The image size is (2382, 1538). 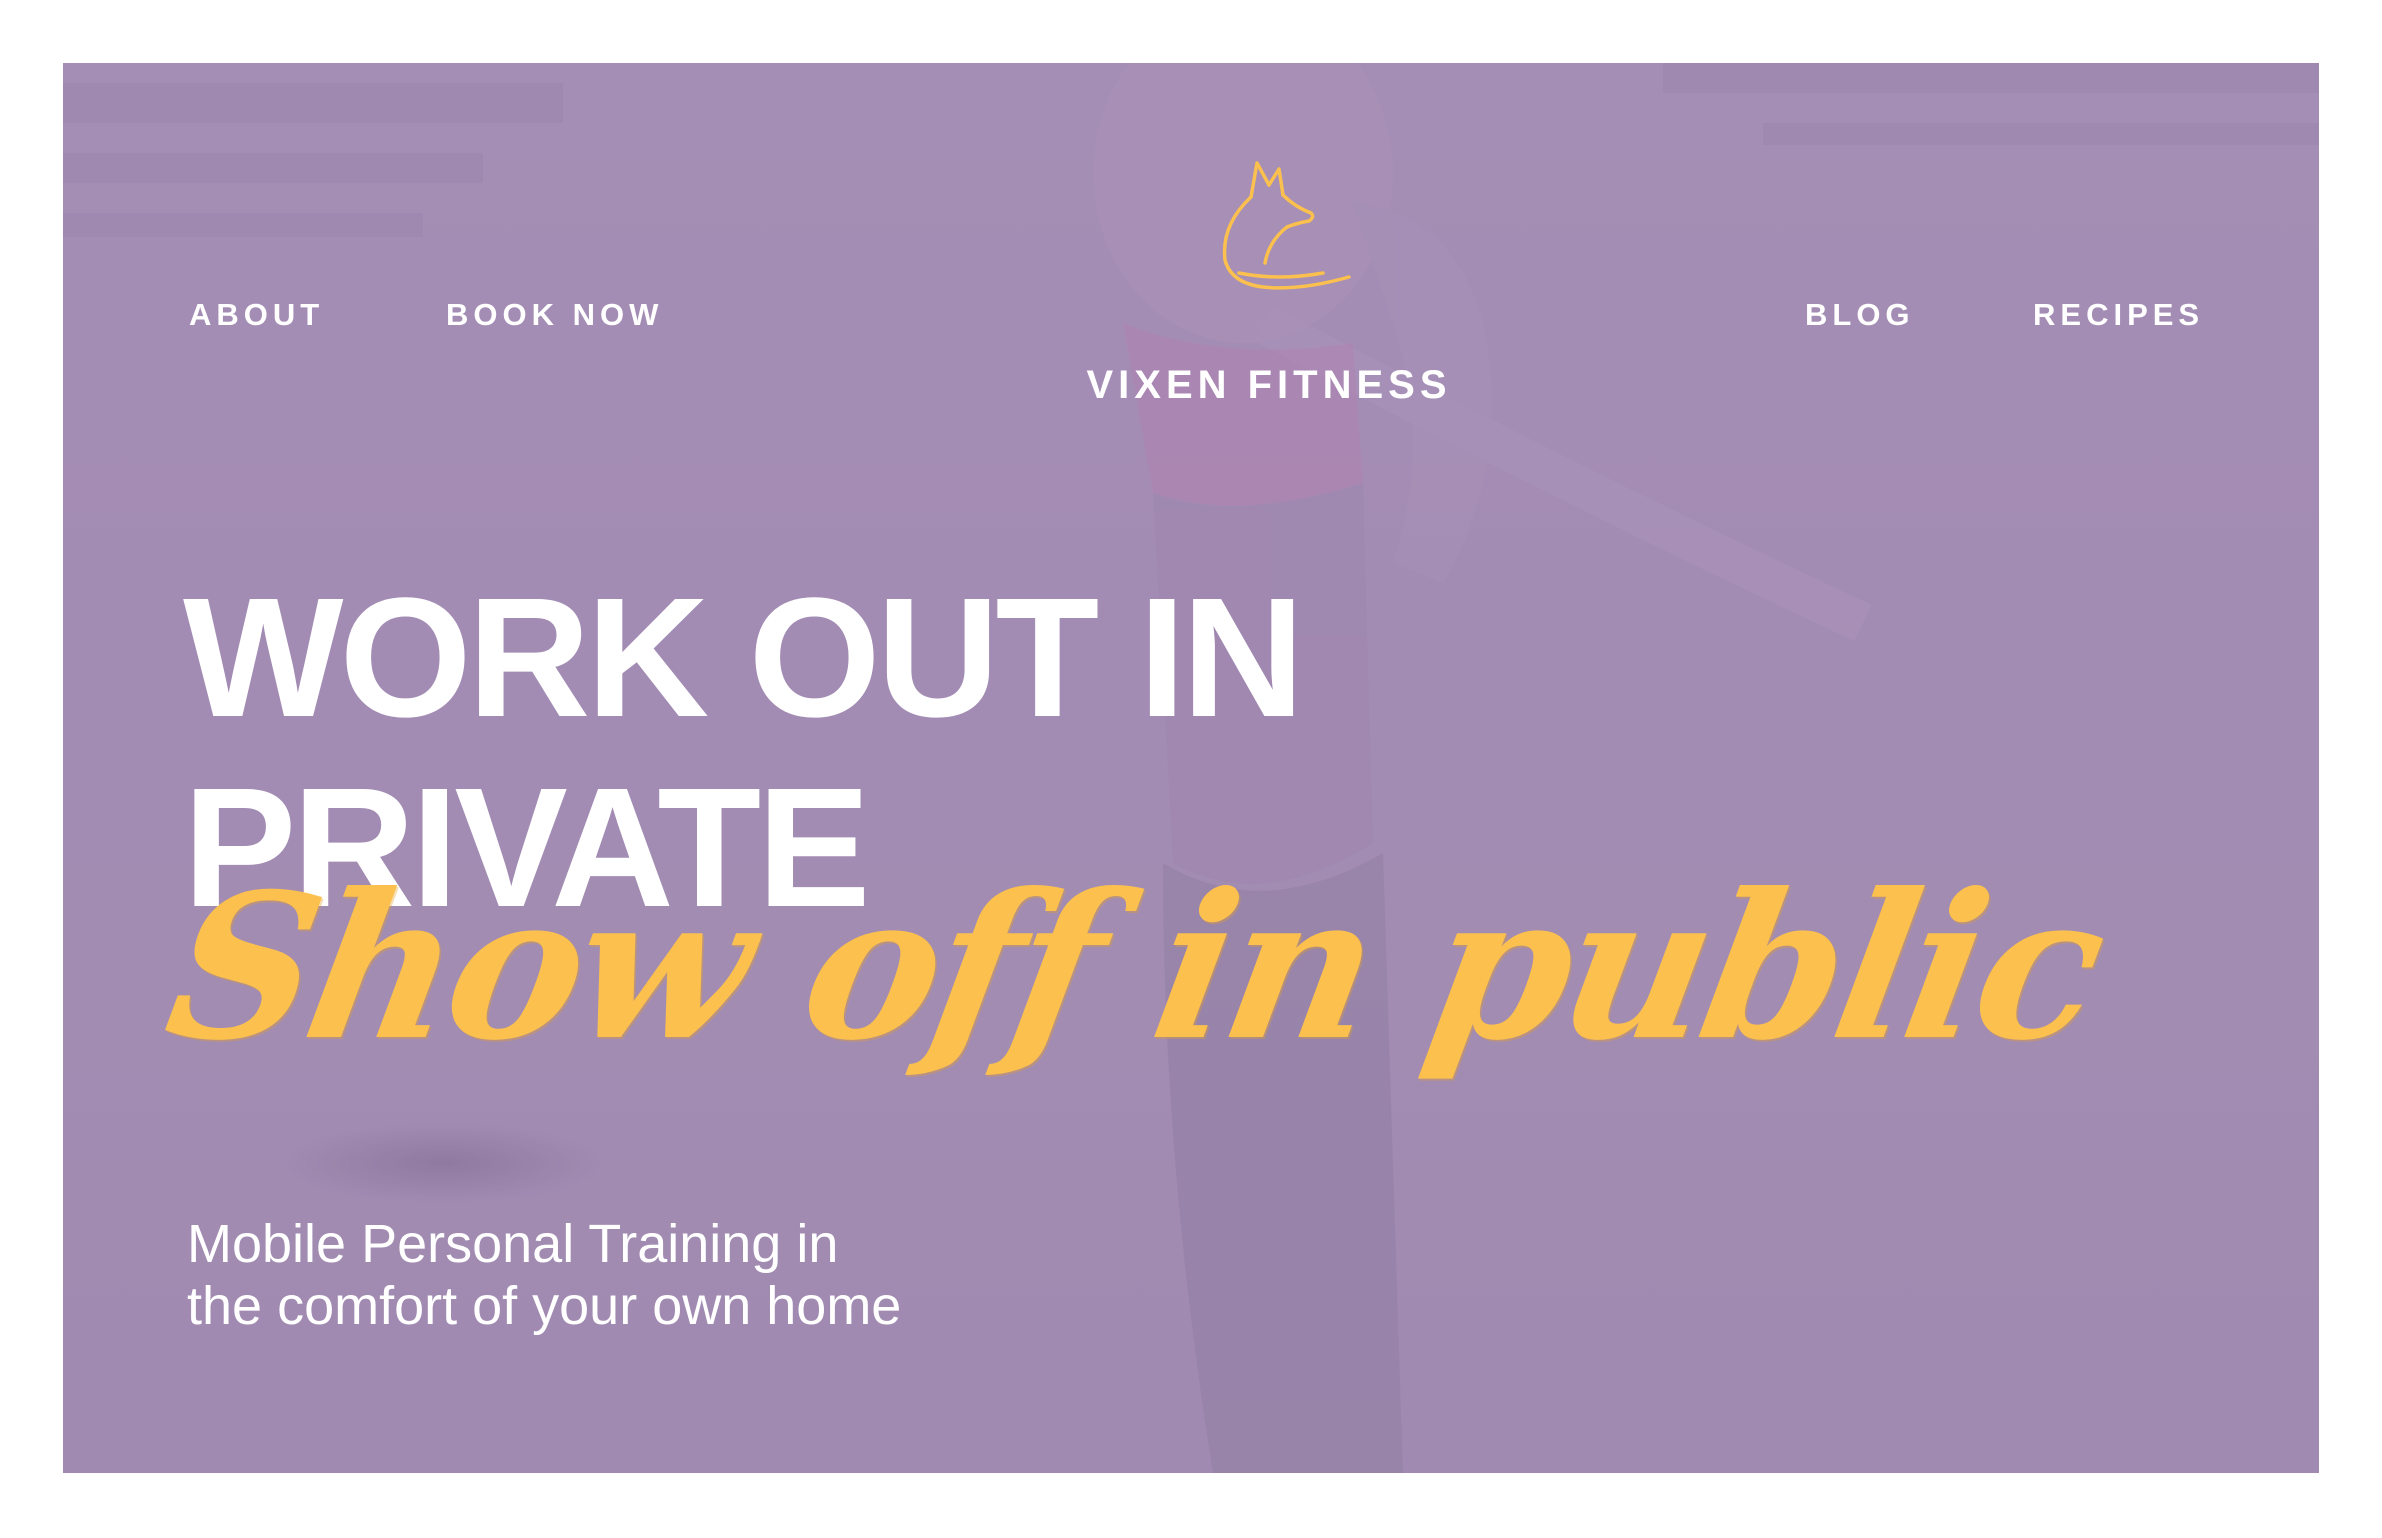 I want to click on script-tagline: Show off in public, so click(x=1134, y=967).